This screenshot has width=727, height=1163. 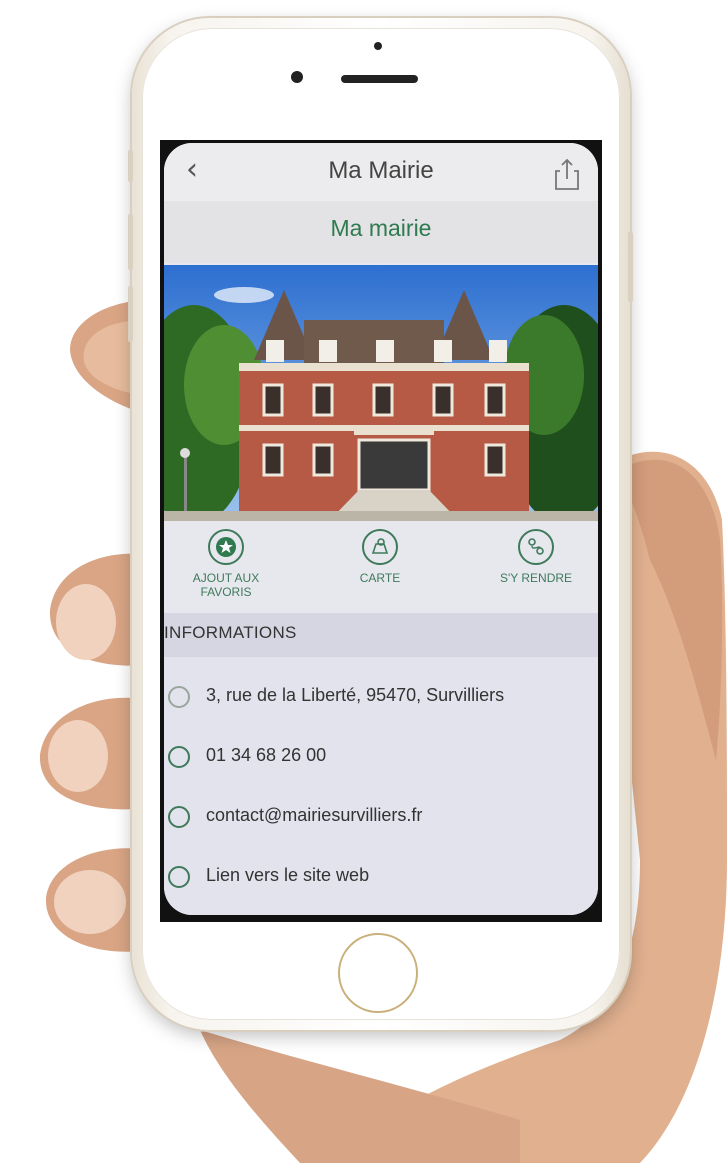 What do you see at coordinates (381, 877) in the screenshot?
I see `website-row: Lien vers le site web` at bounding box center [381, 877].